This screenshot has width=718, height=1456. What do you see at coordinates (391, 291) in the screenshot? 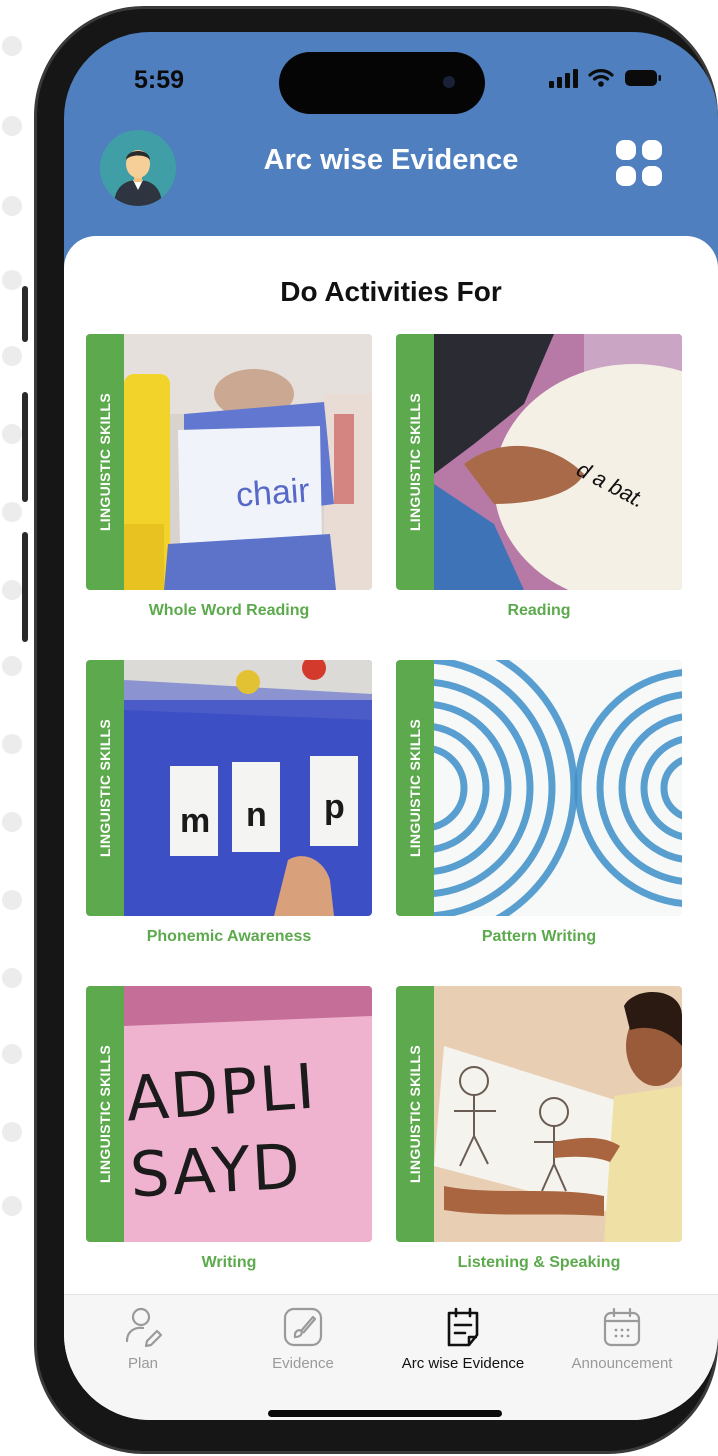
I see `section-title: Do Activities For` at bounding box center [391, 291].